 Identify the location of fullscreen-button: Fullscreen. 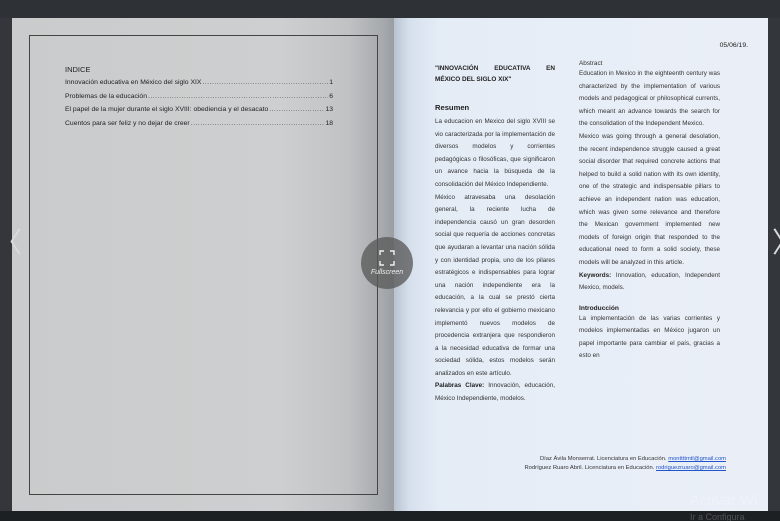
(387, 263).